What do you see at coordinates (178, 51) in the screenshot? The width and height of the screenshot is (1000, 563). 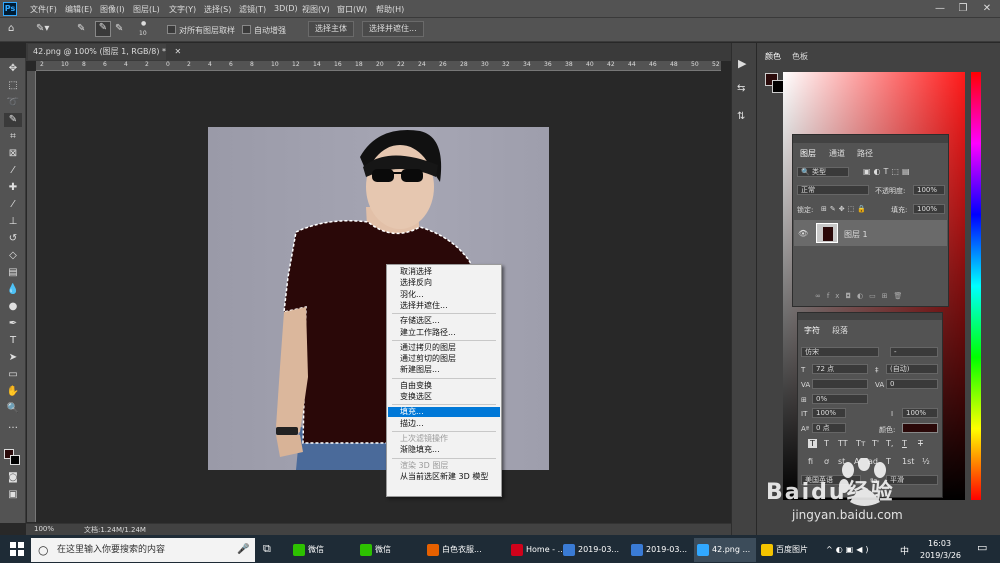 I see `close-tab-icon: ✕` at bounding box center [178, 51].